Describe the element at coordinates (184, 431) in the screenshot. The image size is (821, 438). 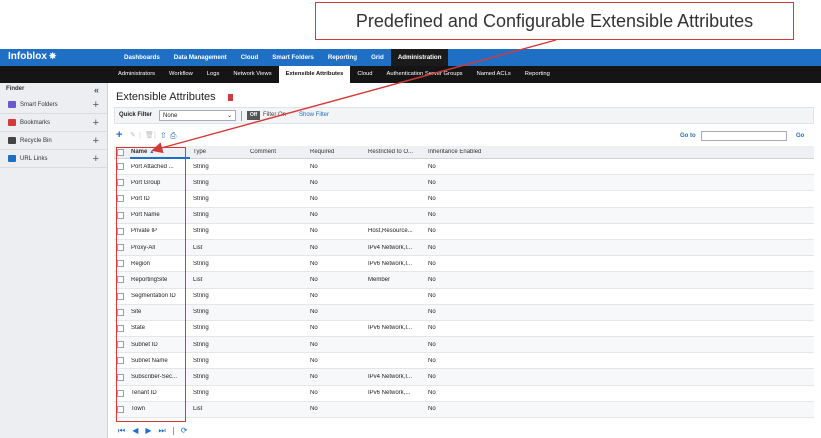
I see `refresh-icon: ⟳` at that location.